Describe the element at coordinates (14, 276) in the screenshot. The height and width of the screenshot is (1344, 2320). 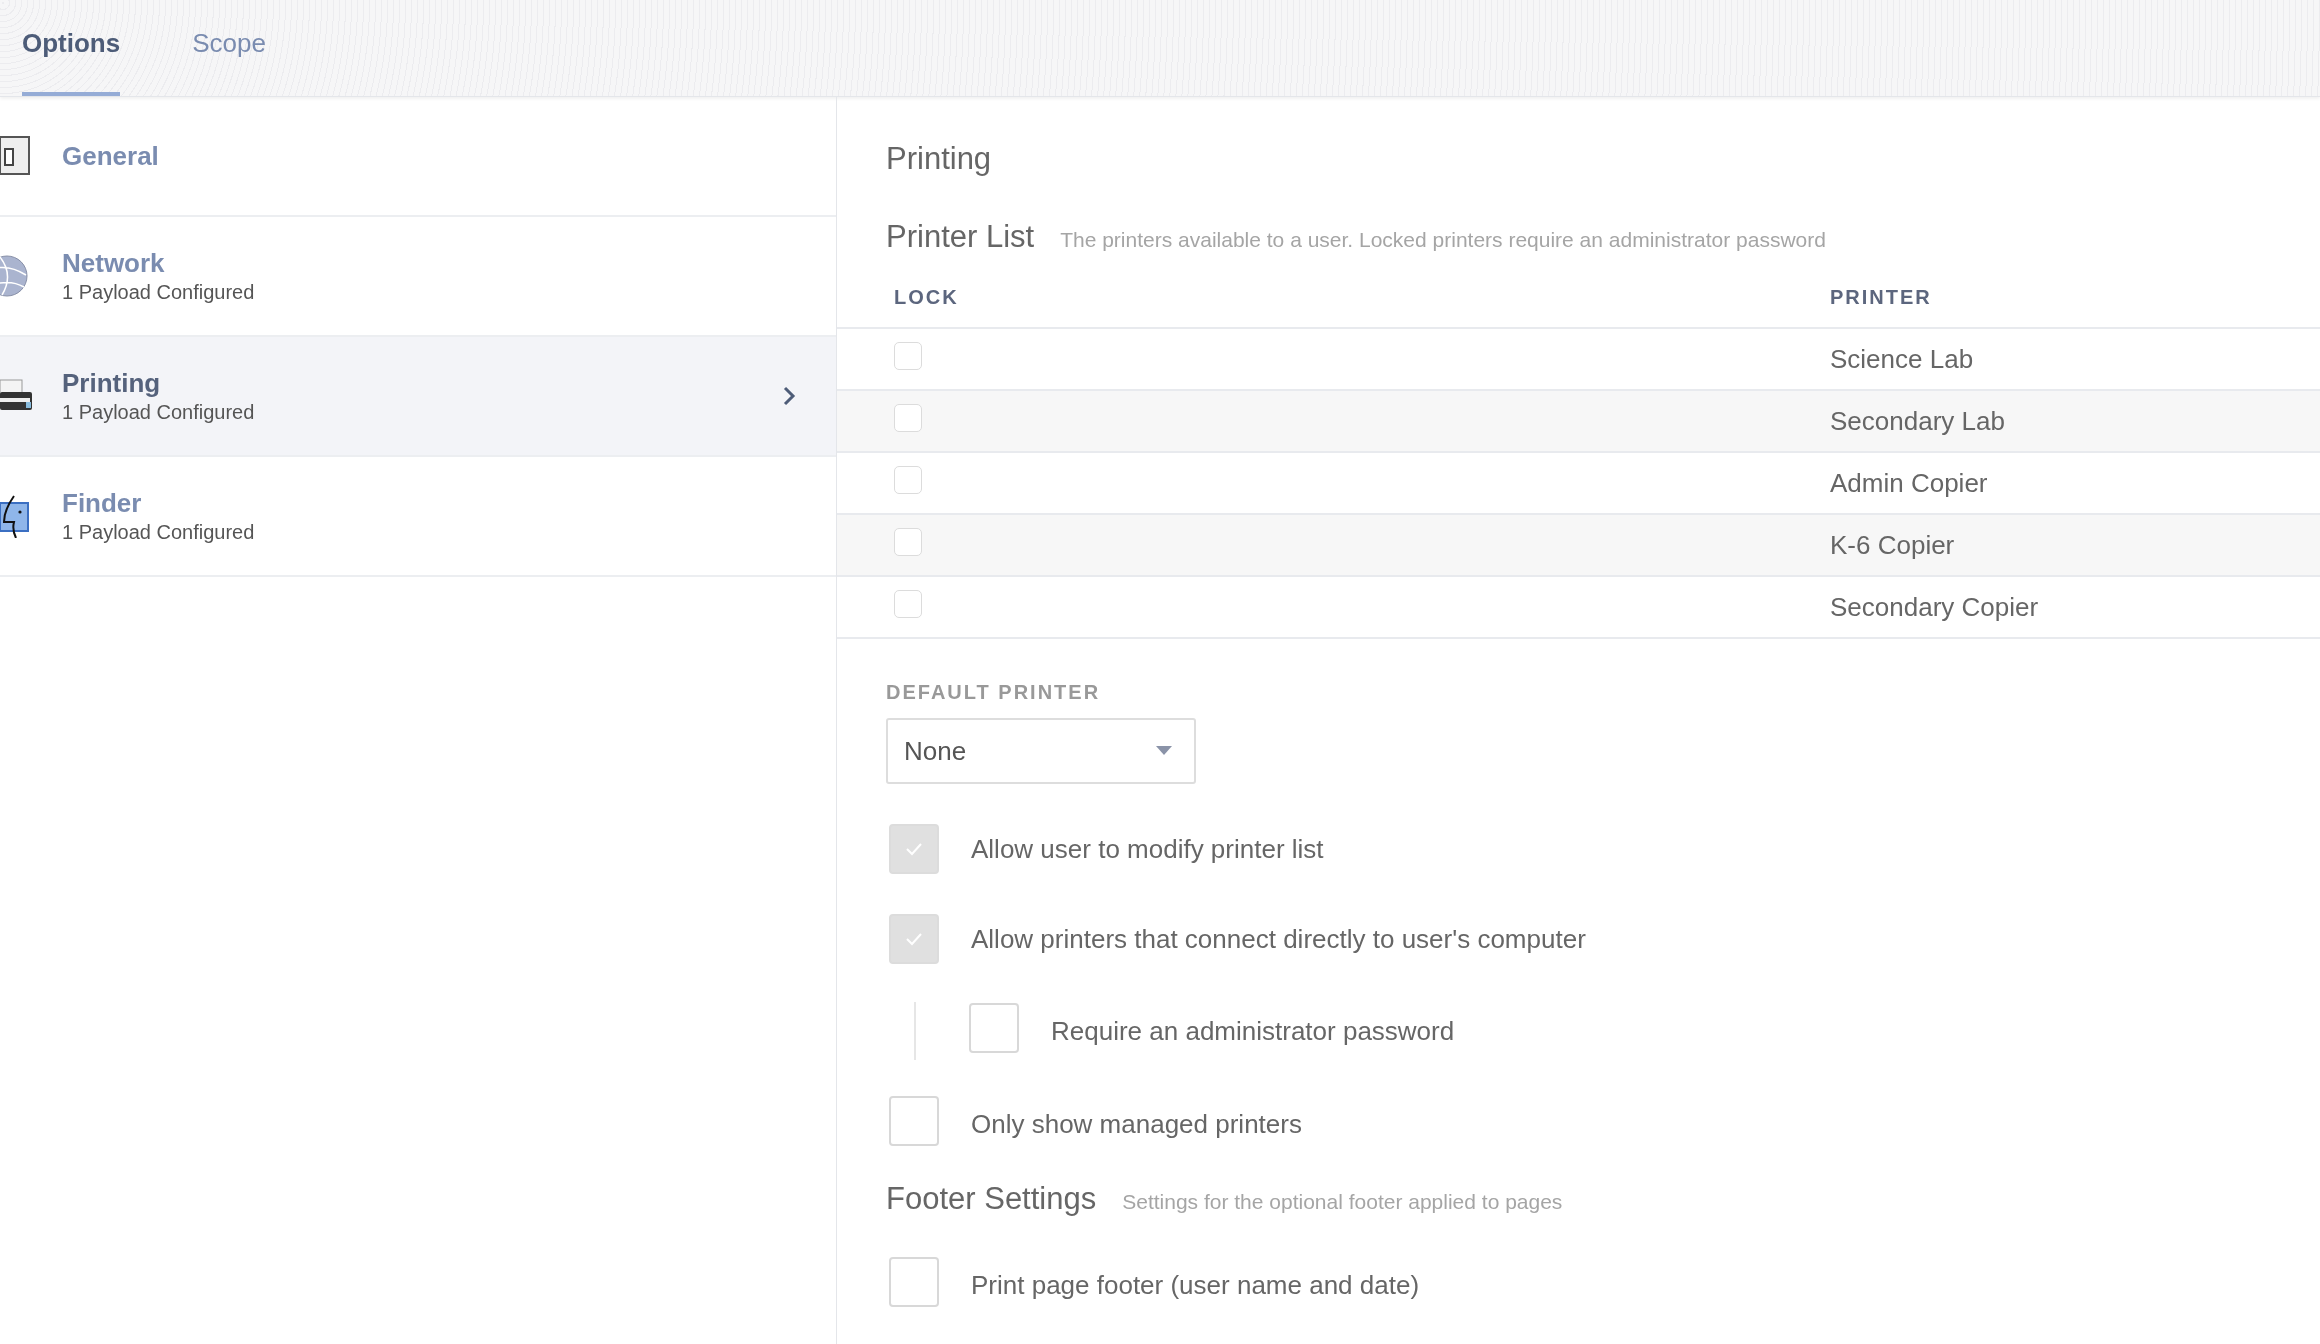
I see `globe-icon` at that location.